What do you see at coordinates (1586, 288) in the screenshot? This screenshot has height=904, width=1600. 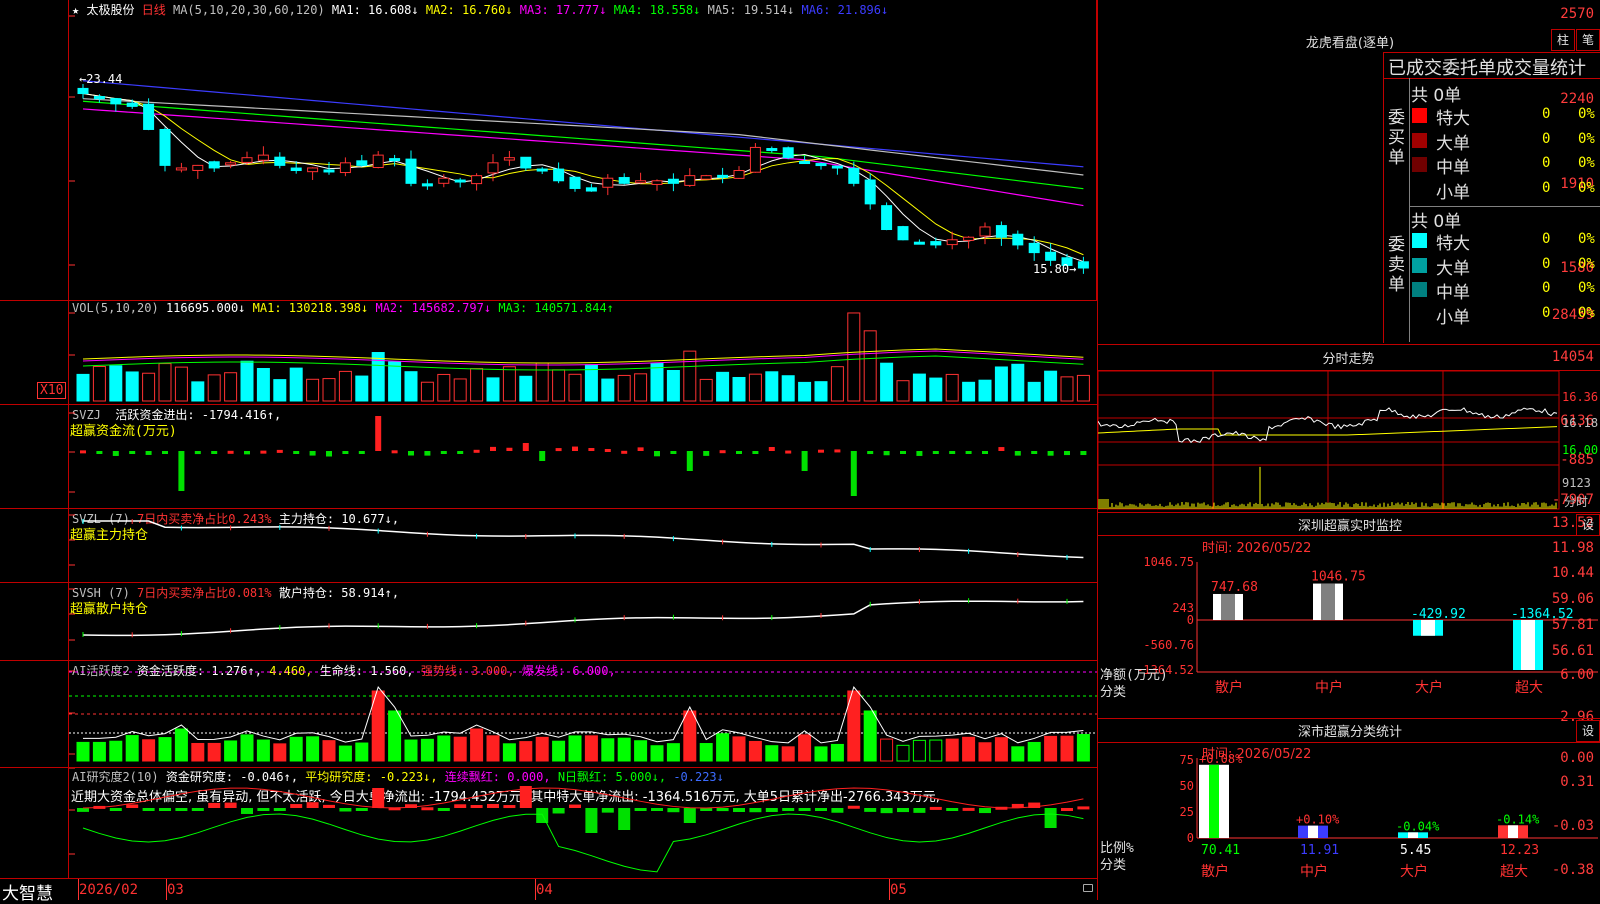 I see `order-percent: 0%` at bounding box center [1586, 288].